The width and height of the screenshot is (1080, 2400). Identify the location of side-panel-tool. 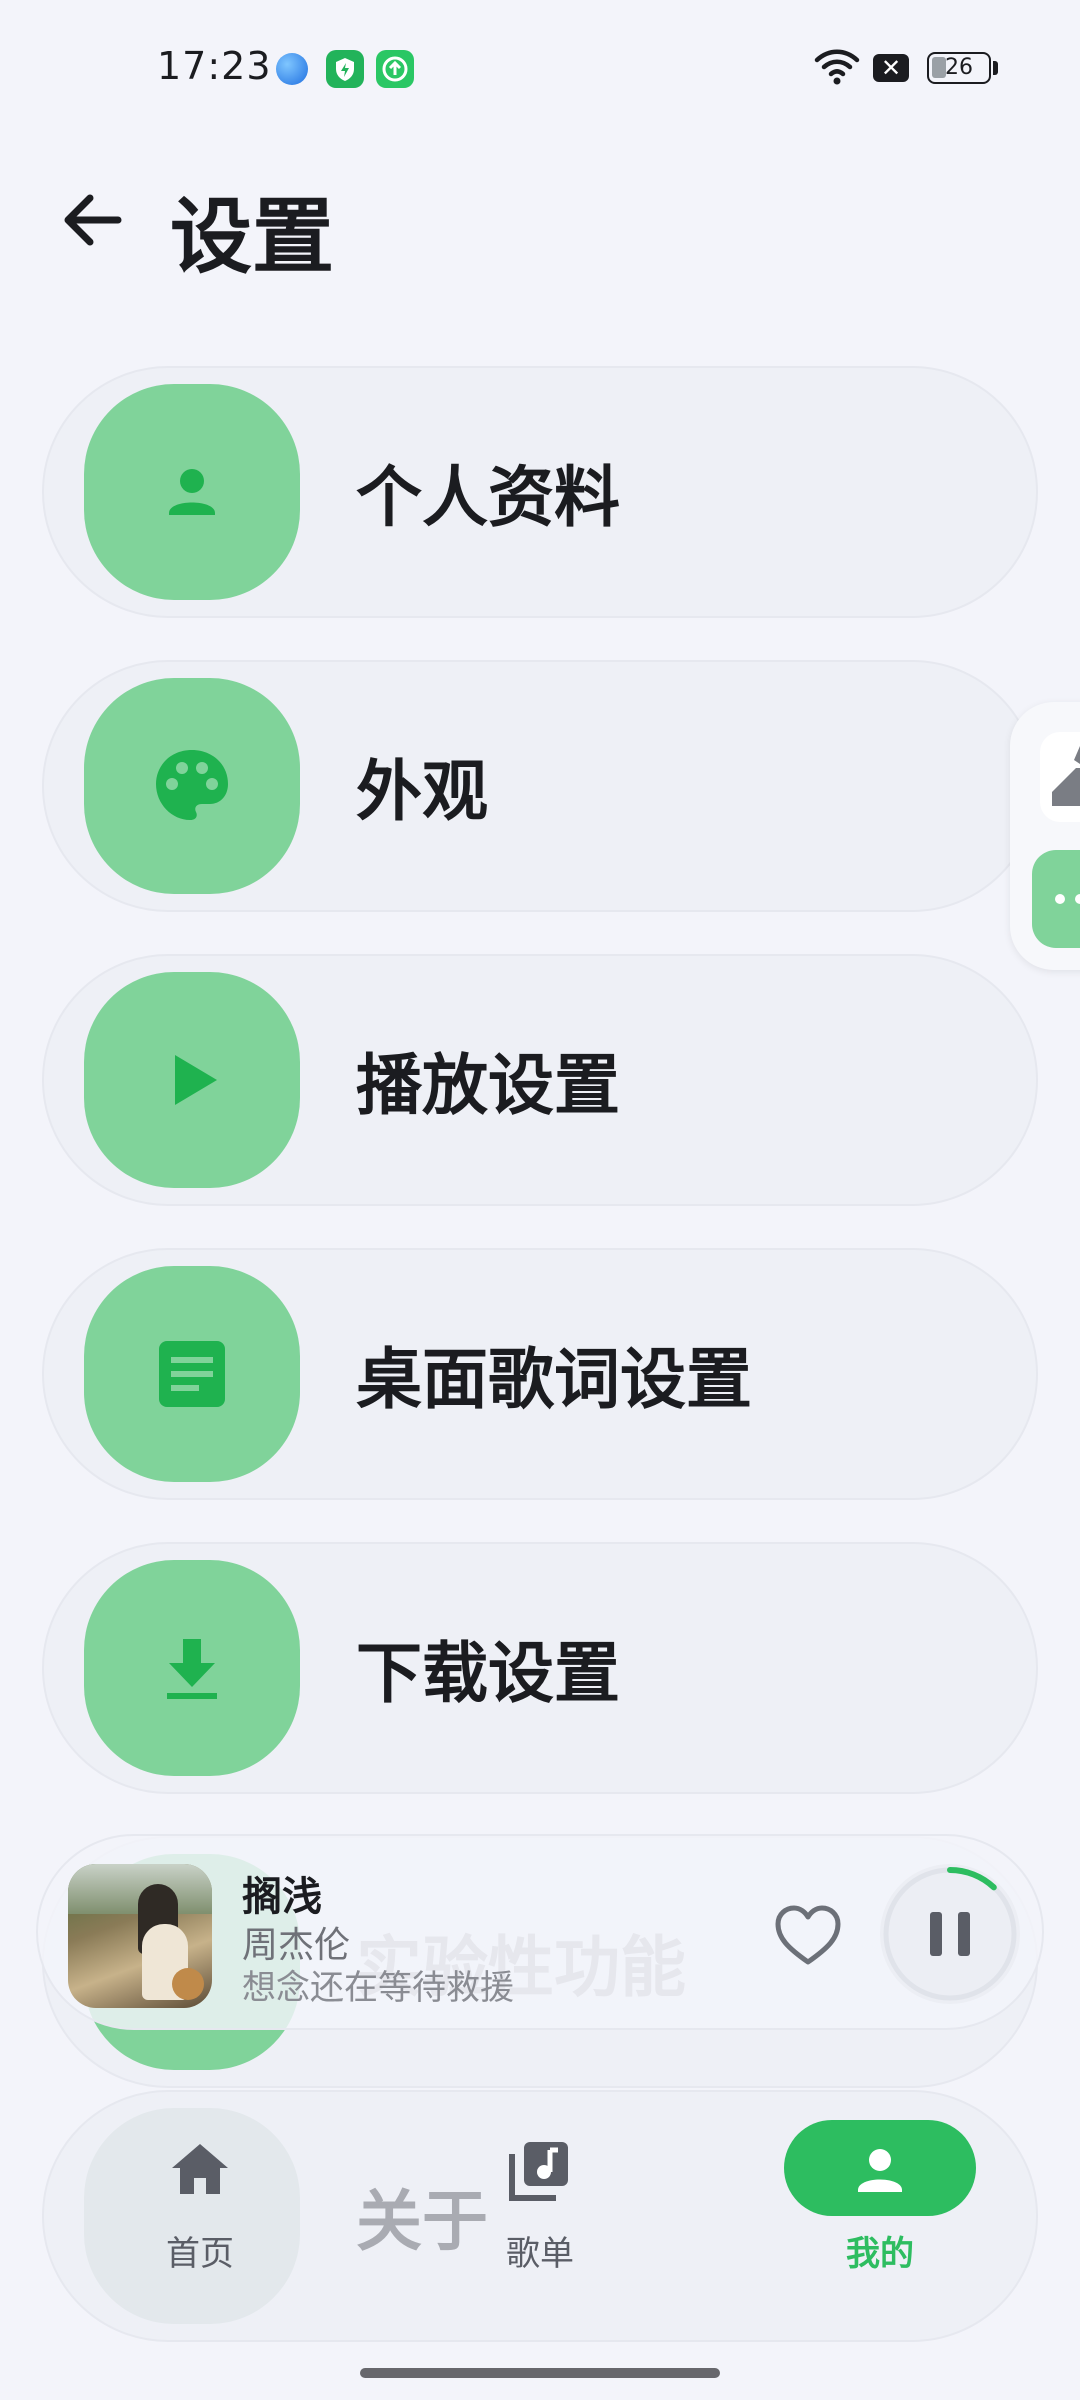
(1060, 777).